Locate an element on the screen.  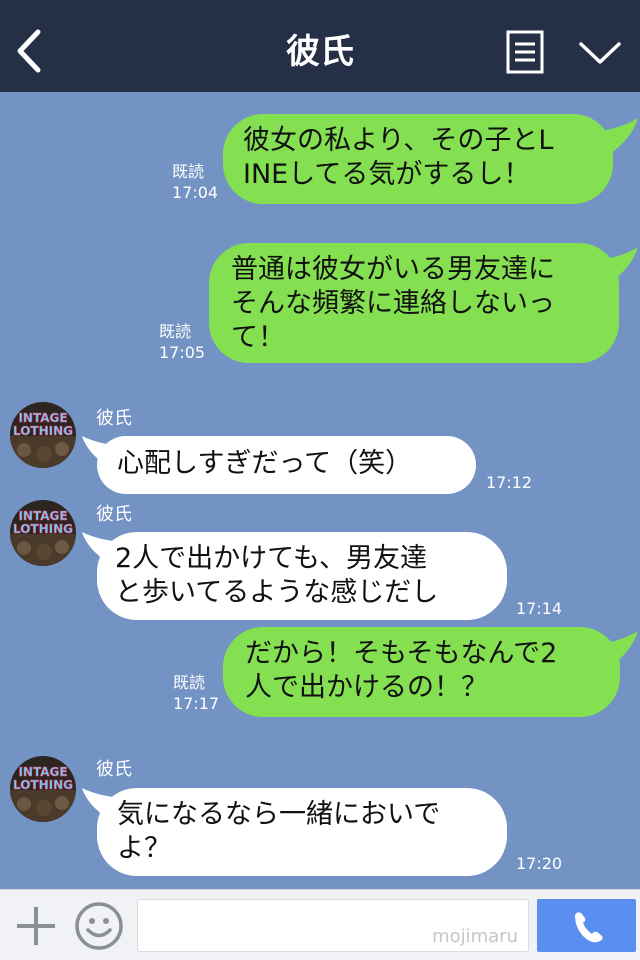
message-line: INEしてる気がするし！ is located at coordinates (387, 174).